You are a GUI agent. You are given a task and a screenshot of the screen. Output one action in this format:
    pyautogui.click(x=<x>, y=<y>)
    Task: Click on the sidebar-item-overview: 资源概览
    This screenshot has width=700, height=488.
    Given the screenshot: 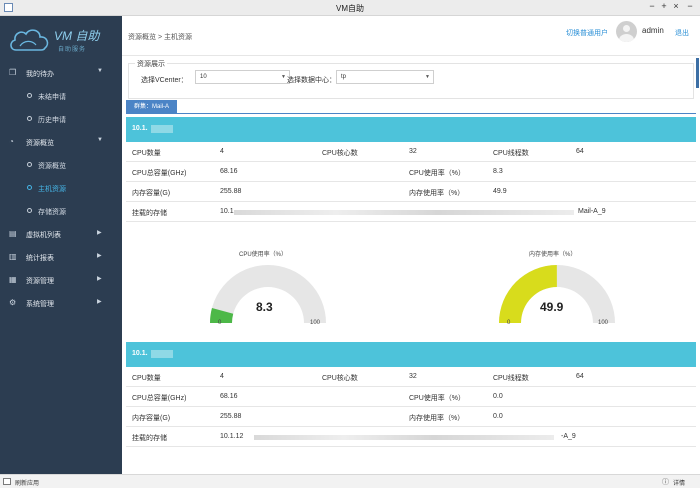 What is the action you would take?
    pyautogui.click(x=61, y=164)
    